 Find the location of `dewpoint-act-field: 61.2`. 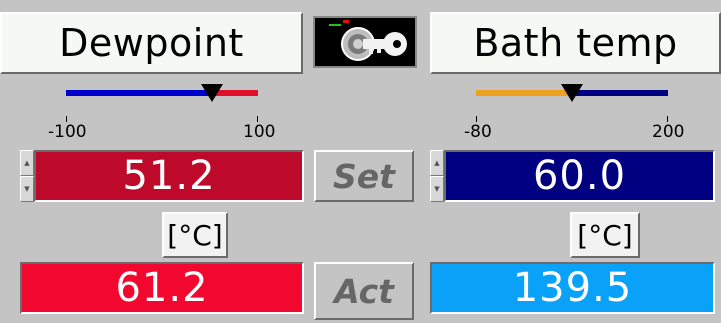

dewpoint-act-field: 61.2 is located at coordinates (162, 288).